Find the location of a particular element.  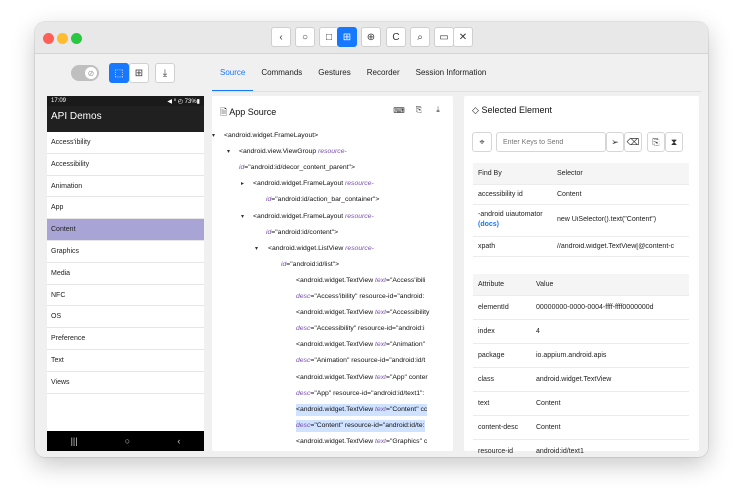

tree-node-line: id="android:id/action_bar_container"> is located at coordinates (322, 200).